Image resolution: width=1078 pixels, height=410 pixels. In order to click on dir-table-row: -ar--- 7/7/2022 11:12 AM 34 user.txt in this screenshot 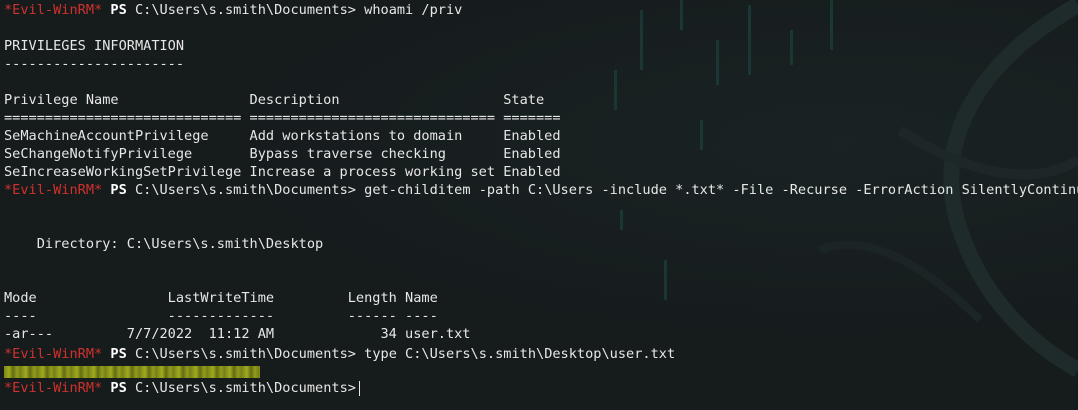, I will do `click(237, 334)`.